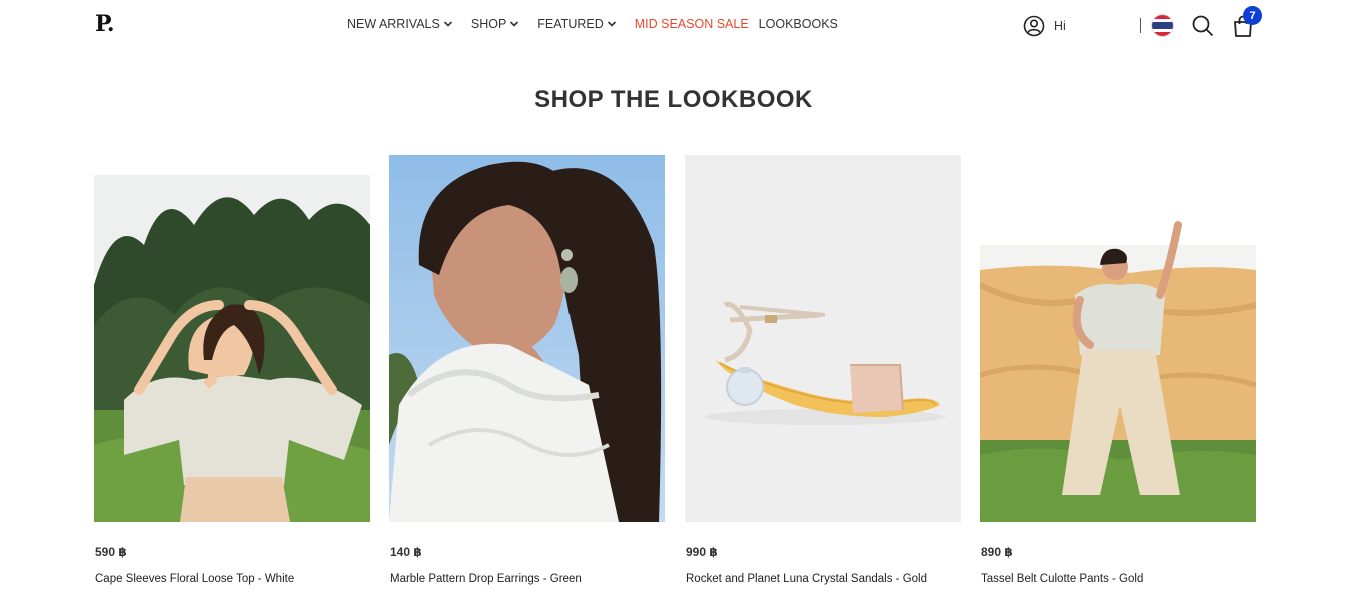 This screenshot has height=612, width=1347. Describe the element at coordinates (673, 99) in the screenshot. I see `page-title: SHOP THE LOOKBOOK` at that location.